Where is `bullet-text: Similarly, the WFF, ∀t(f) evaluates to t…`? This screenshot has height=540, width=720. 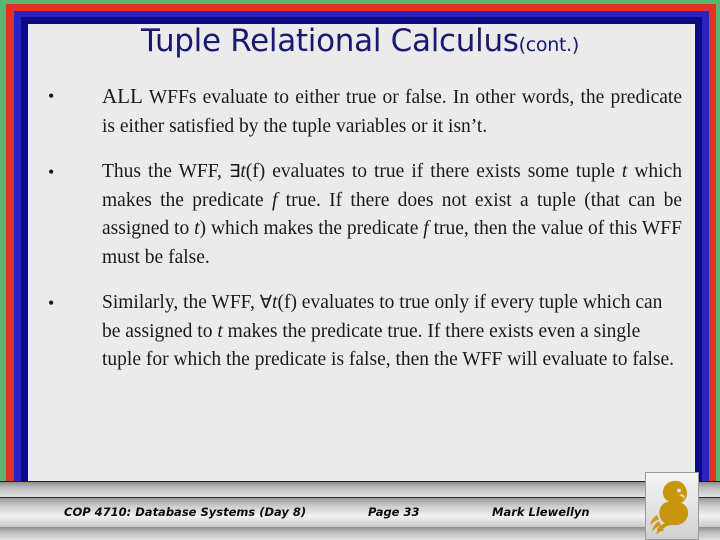
bullet-text: Similarly, the WFF, ∀t(f) evaluates to t… is located at coordinates (392, 332).